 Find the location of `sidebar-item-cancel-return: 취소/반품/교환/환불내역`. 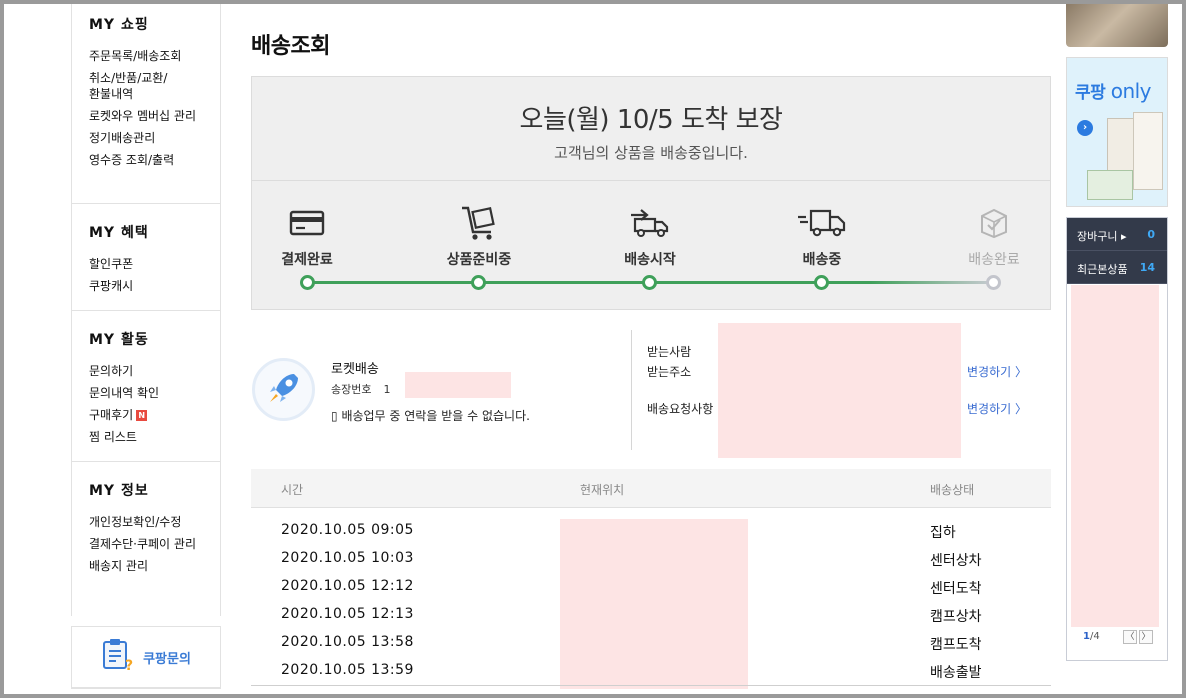

sidebar-item-cancel-return: 취소/반품/교환/환불내역 is located at coordinates (150, 86).